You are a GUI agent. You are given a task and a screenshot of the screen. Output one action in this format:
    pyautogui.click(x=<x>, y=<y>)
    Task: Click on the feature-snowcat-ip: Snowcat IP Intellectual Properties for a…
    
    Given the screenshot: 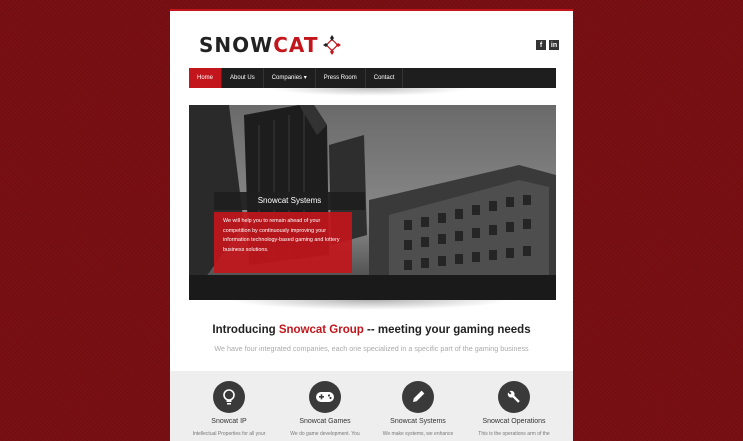 What is the action you would take?
    pyautogui.click(x=229, y=409)
    